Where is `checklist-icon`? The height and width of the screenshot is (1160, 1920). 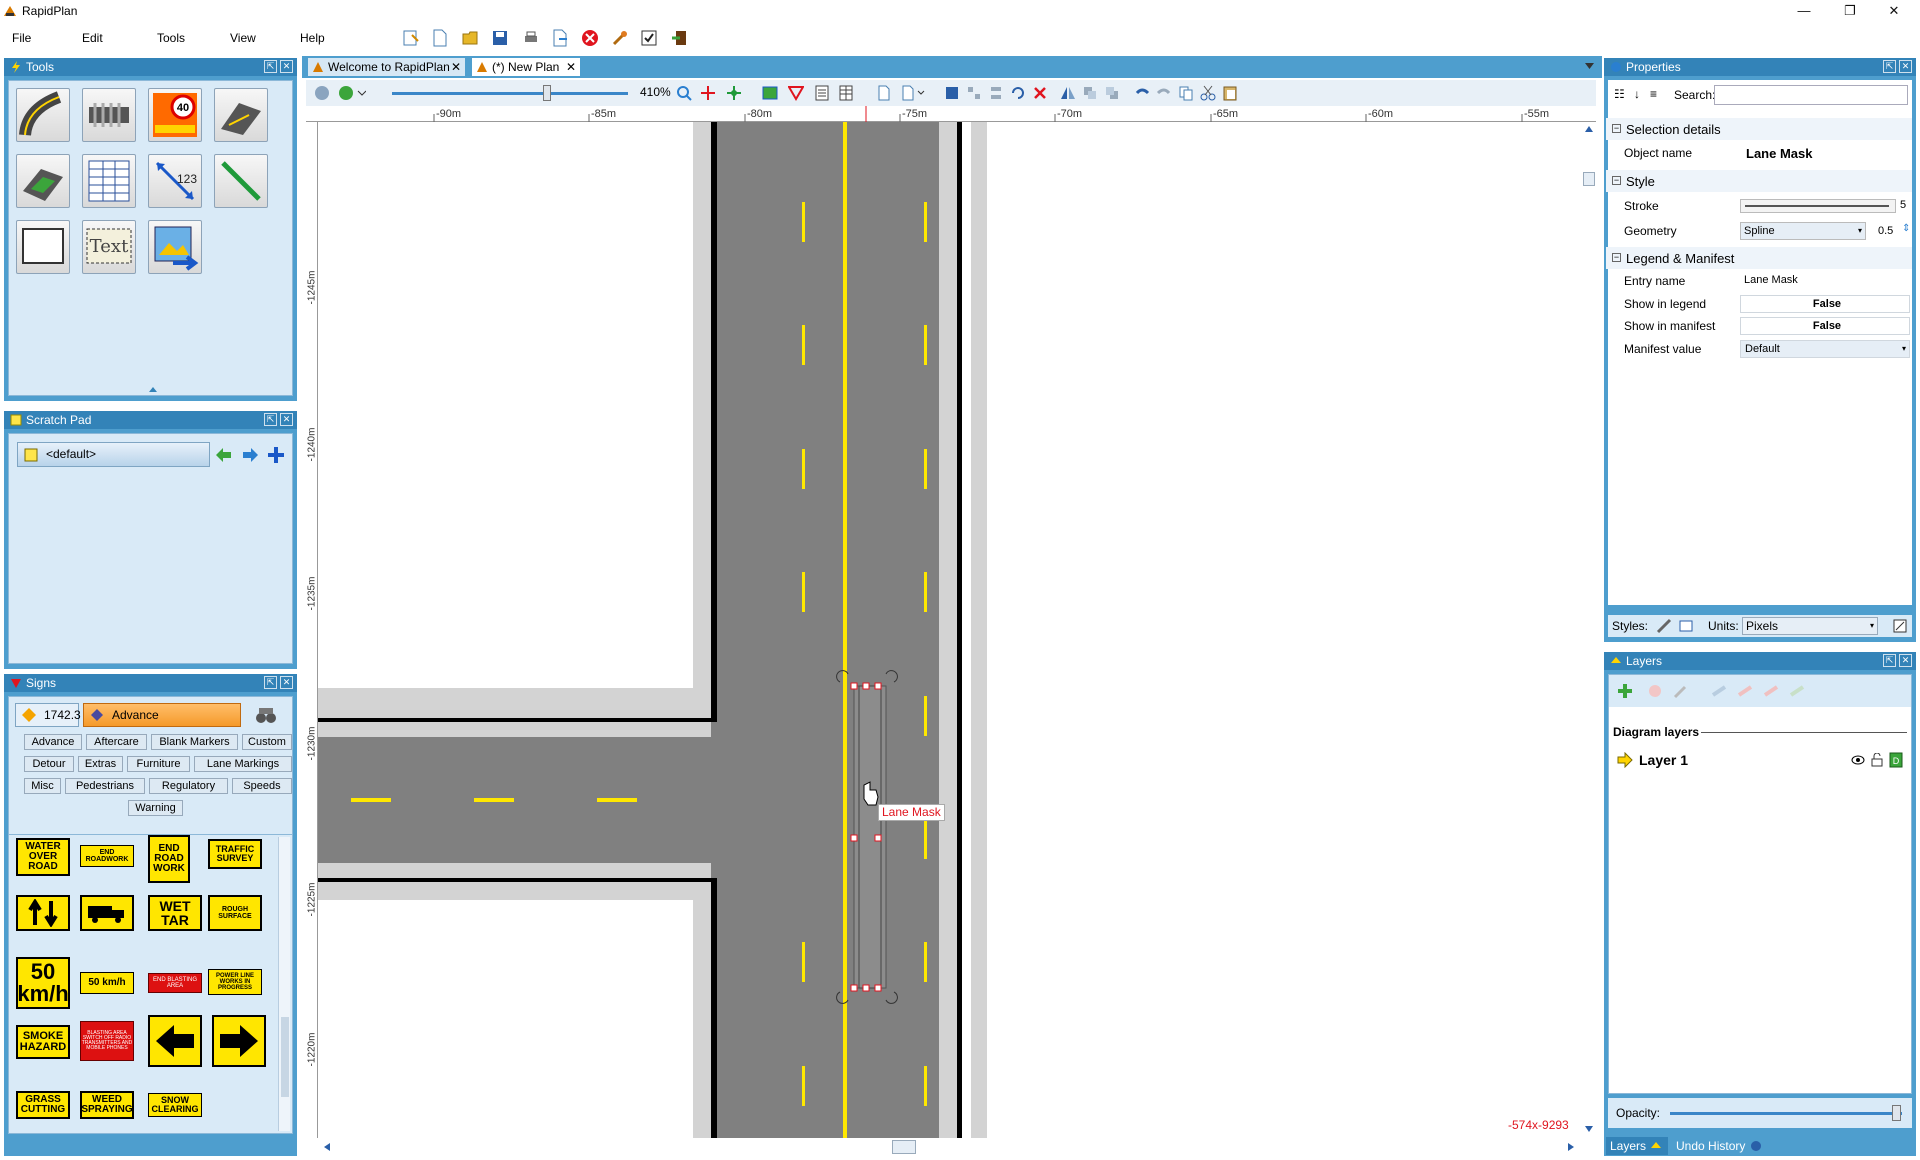
checklist-icon is located at coordinates (649, 38).